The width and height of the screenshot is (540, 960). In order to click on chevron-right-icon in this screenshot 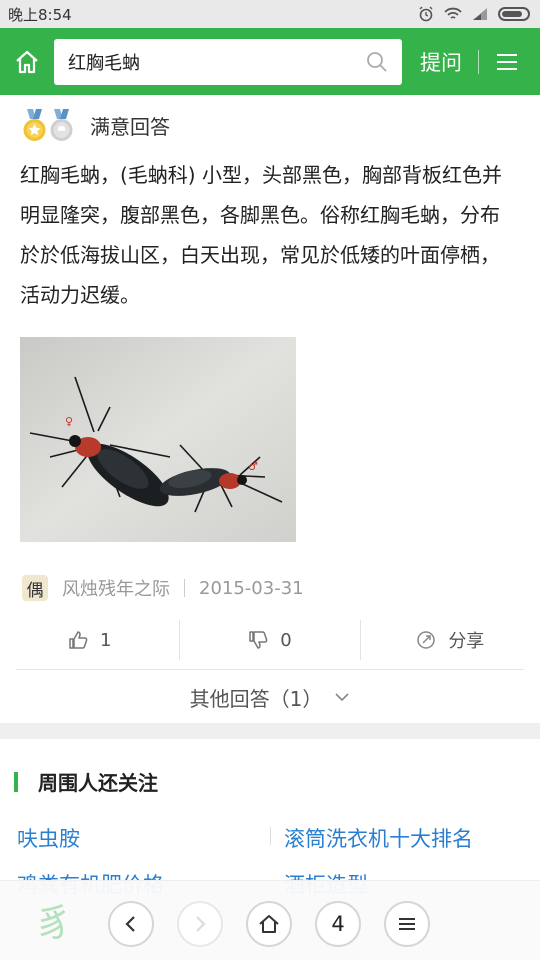, I will do `click(201, 924)`.